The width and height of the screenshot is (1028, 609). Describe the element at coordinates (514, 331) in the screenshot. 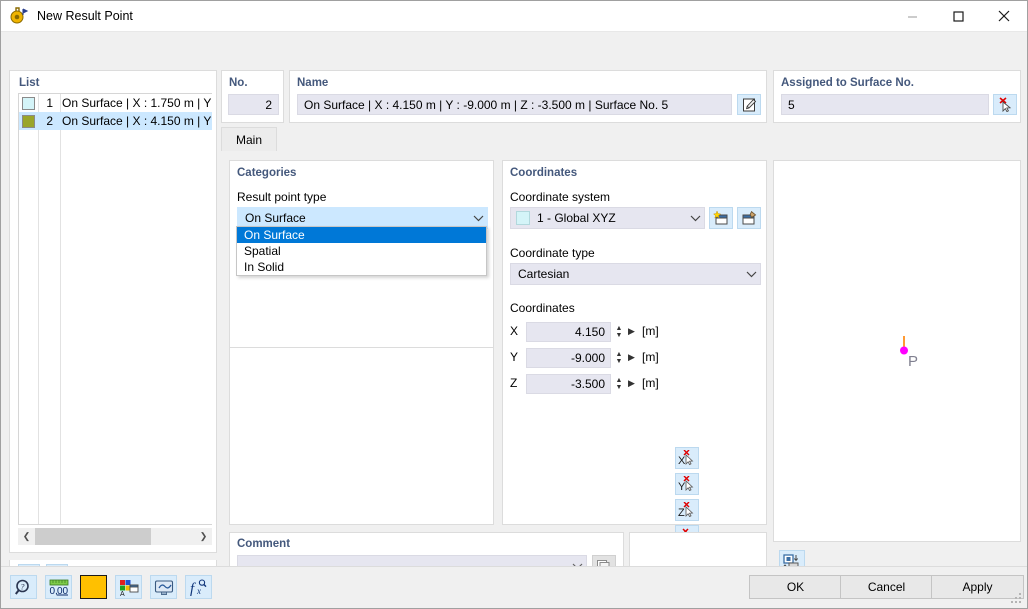

I see `axis-label-x: X` at that location.